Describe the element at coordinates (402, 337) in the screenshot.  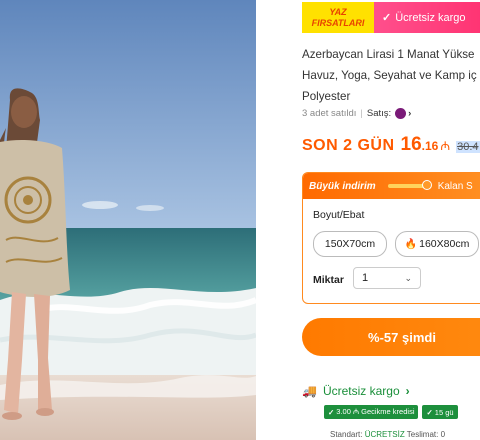
I see `buy-now-label: %-57 şimdi` at that location.